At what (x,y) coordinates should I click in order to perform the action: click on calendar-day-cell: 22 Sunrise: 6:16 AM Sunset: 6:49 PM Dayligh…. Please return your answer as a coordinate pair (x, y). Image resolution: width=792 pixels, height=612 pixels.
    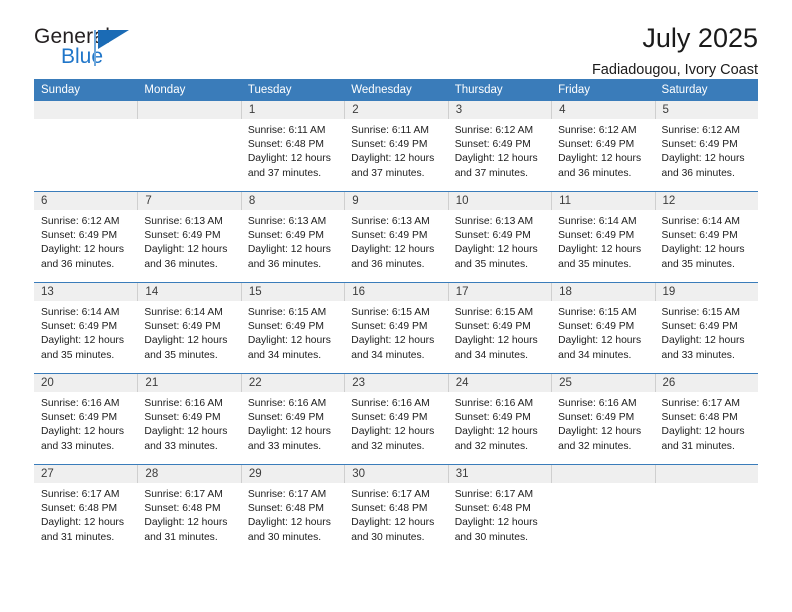
    Looking at the image, I should click on (292, 419).